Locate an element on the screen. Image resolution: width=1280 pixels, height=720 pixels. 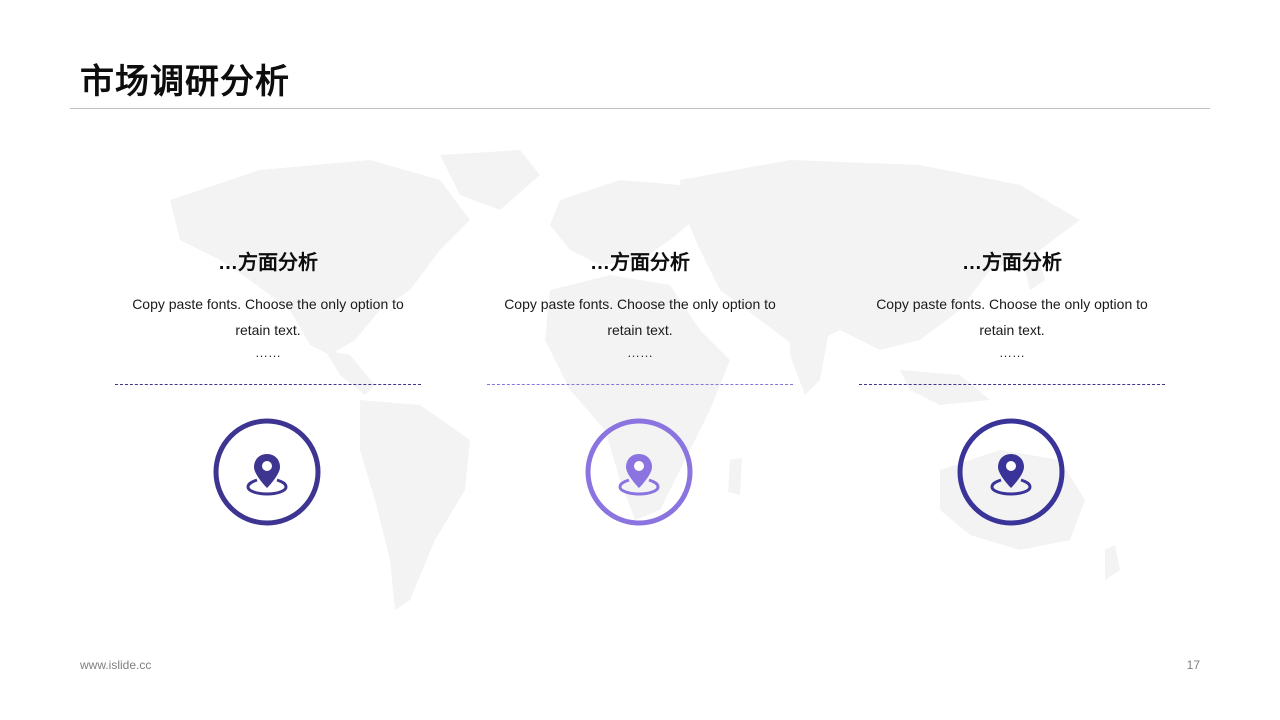
footer-website: www.islide.cc is located at coordinates (115, 665).